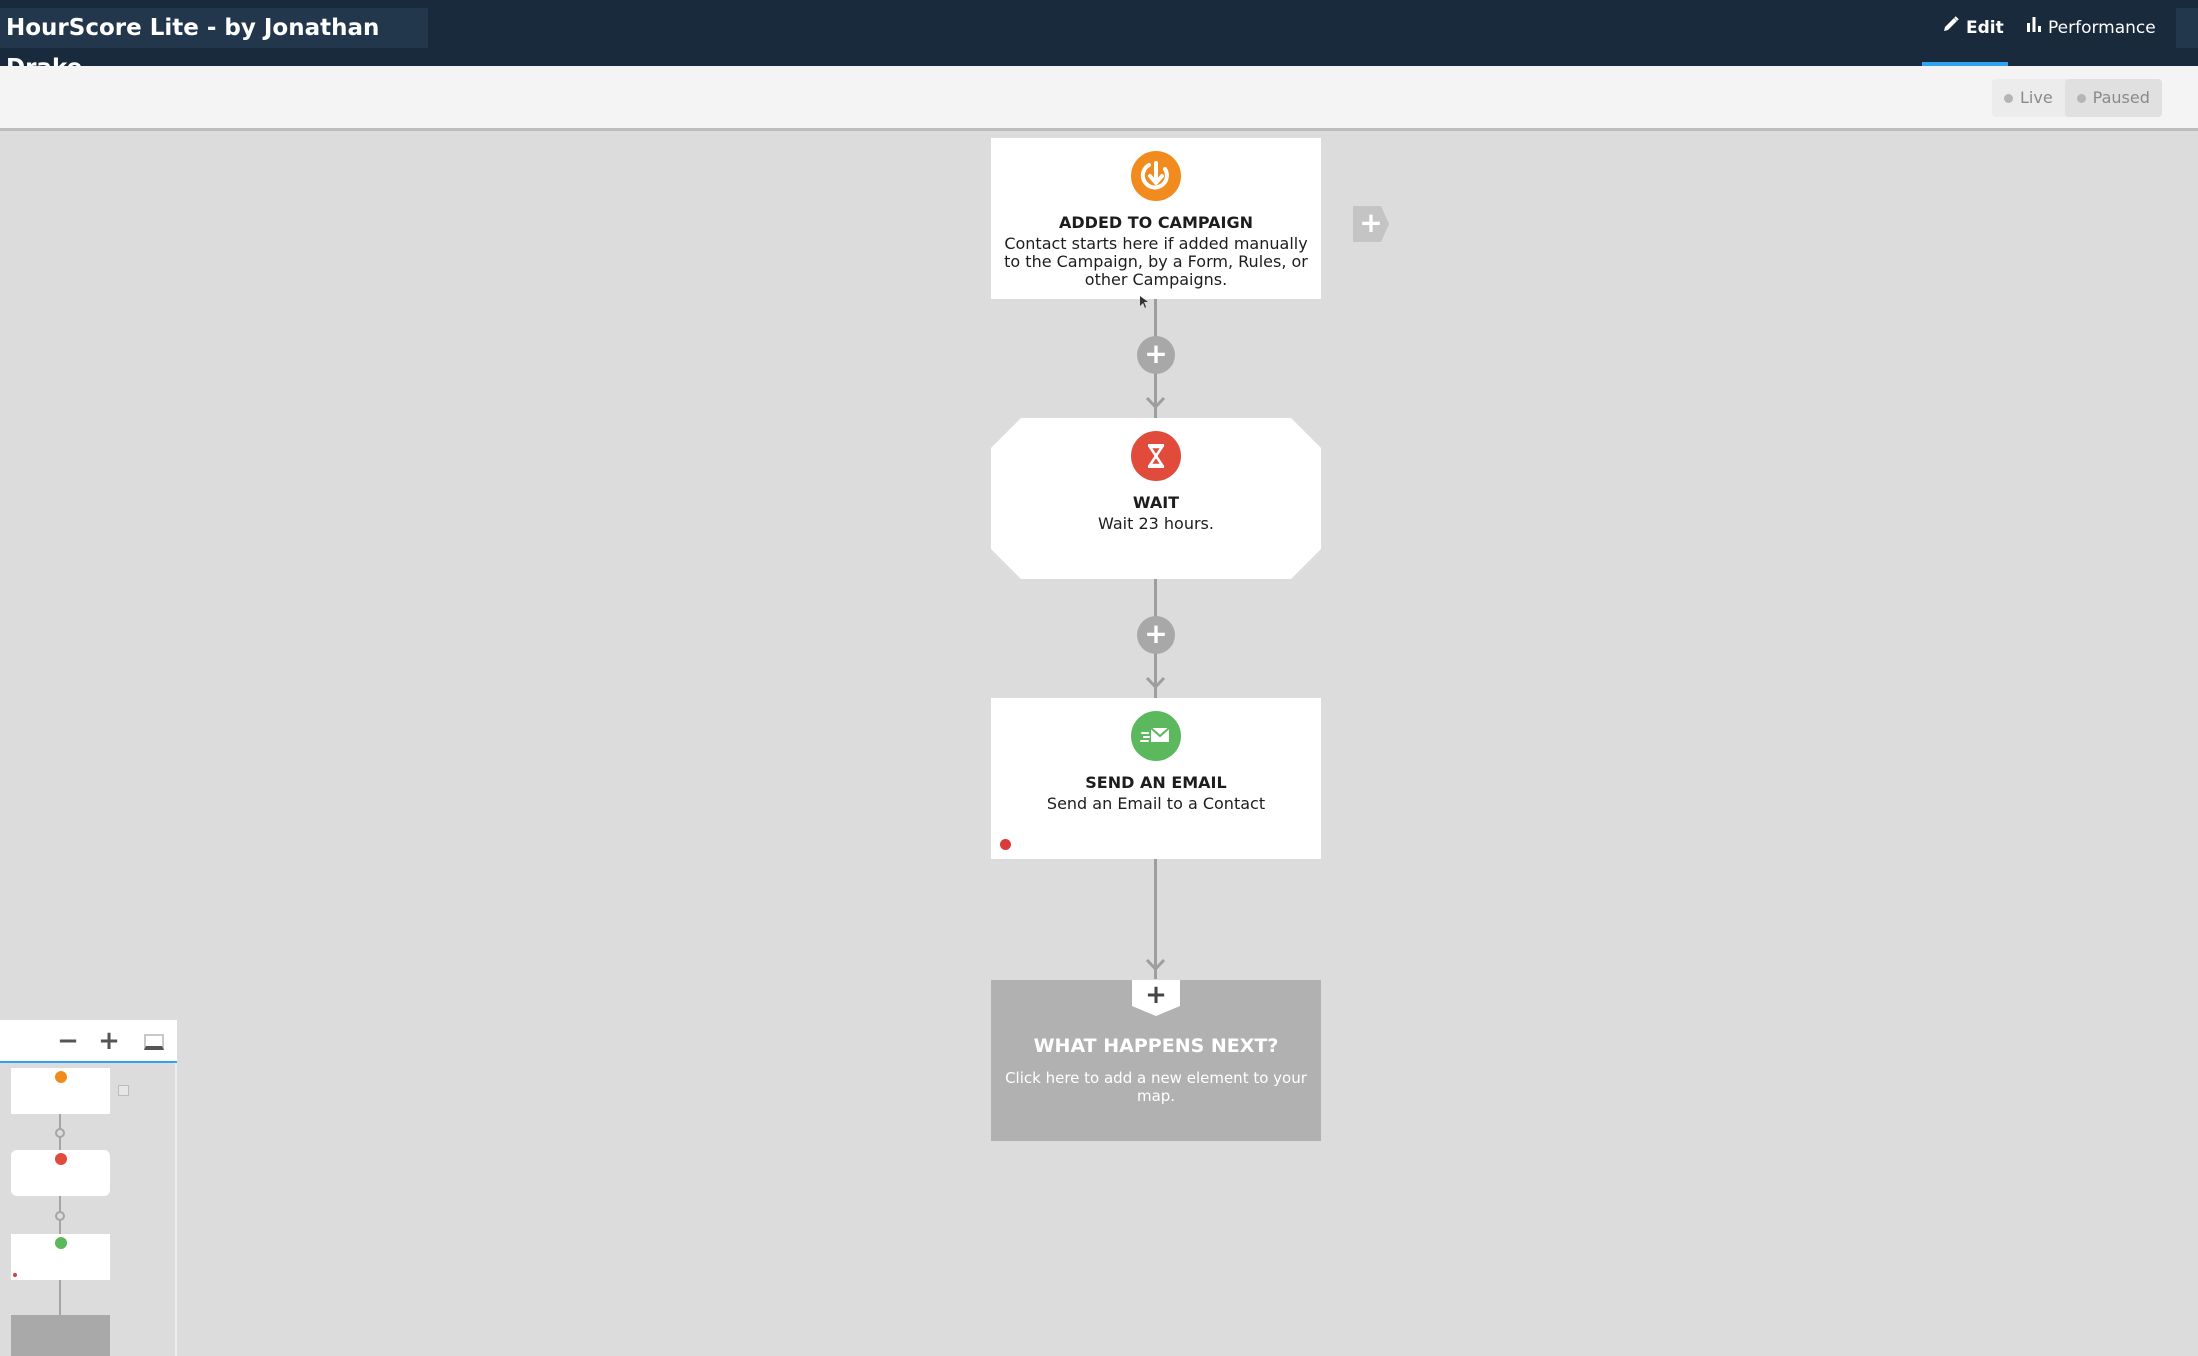 This screenshot has height=1356, width=2198. I want to click on minimap-node-wait, so click(60, 1173).